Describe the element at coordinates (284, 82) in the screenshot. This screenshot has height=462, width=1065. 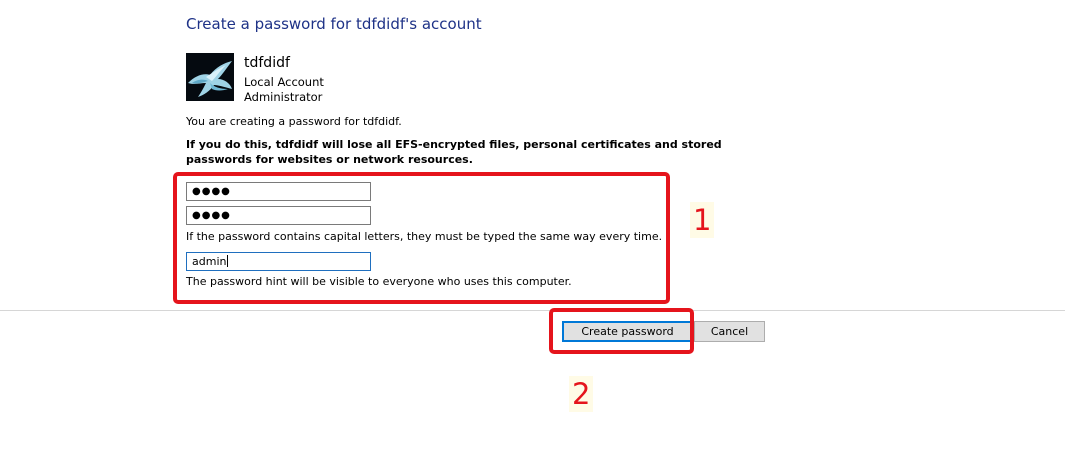
I see `account-type: Local Account` at that location.